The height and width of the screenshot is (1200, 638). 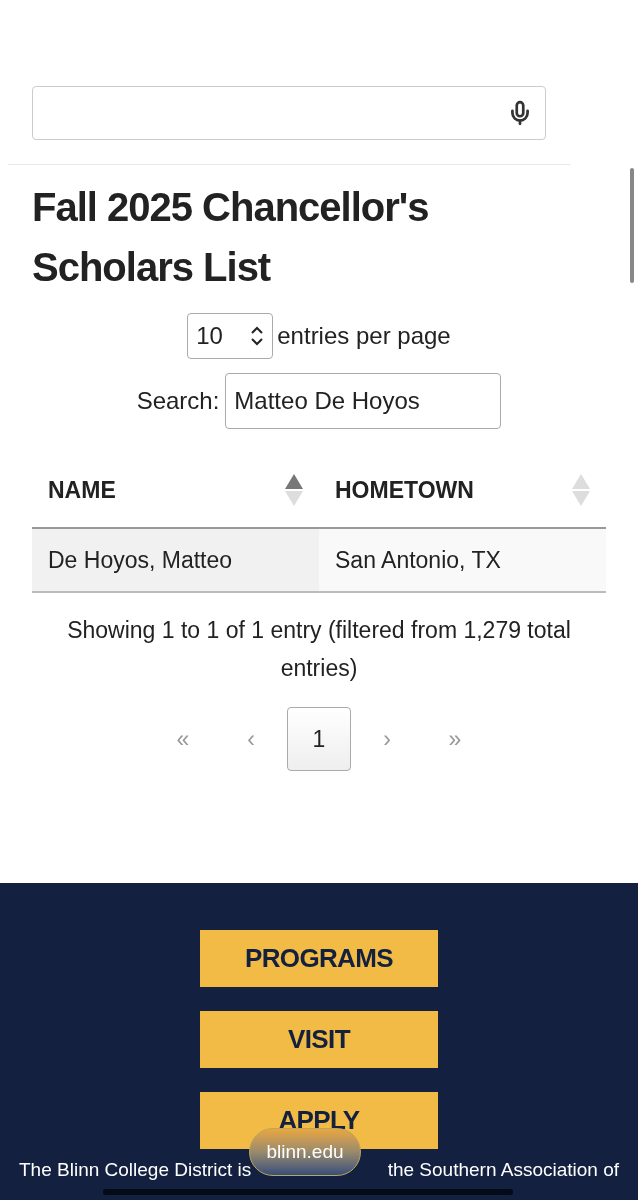 What do you see at coordinates (462, 490) in the screenshot?
I see `column-header: HOMETOWN` at bounding box center [462, 490].